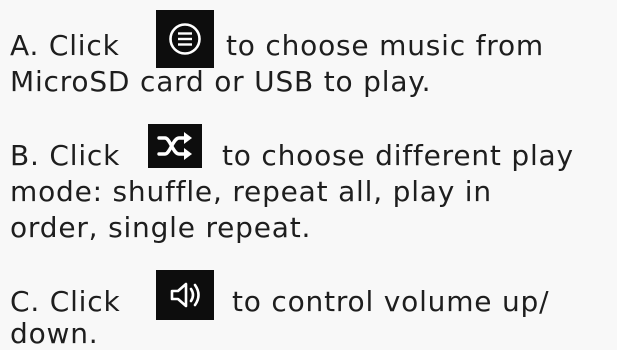 This screenshot has height=350, width=617. I want to click on instruction-c-line2: down., so click(54, 333).